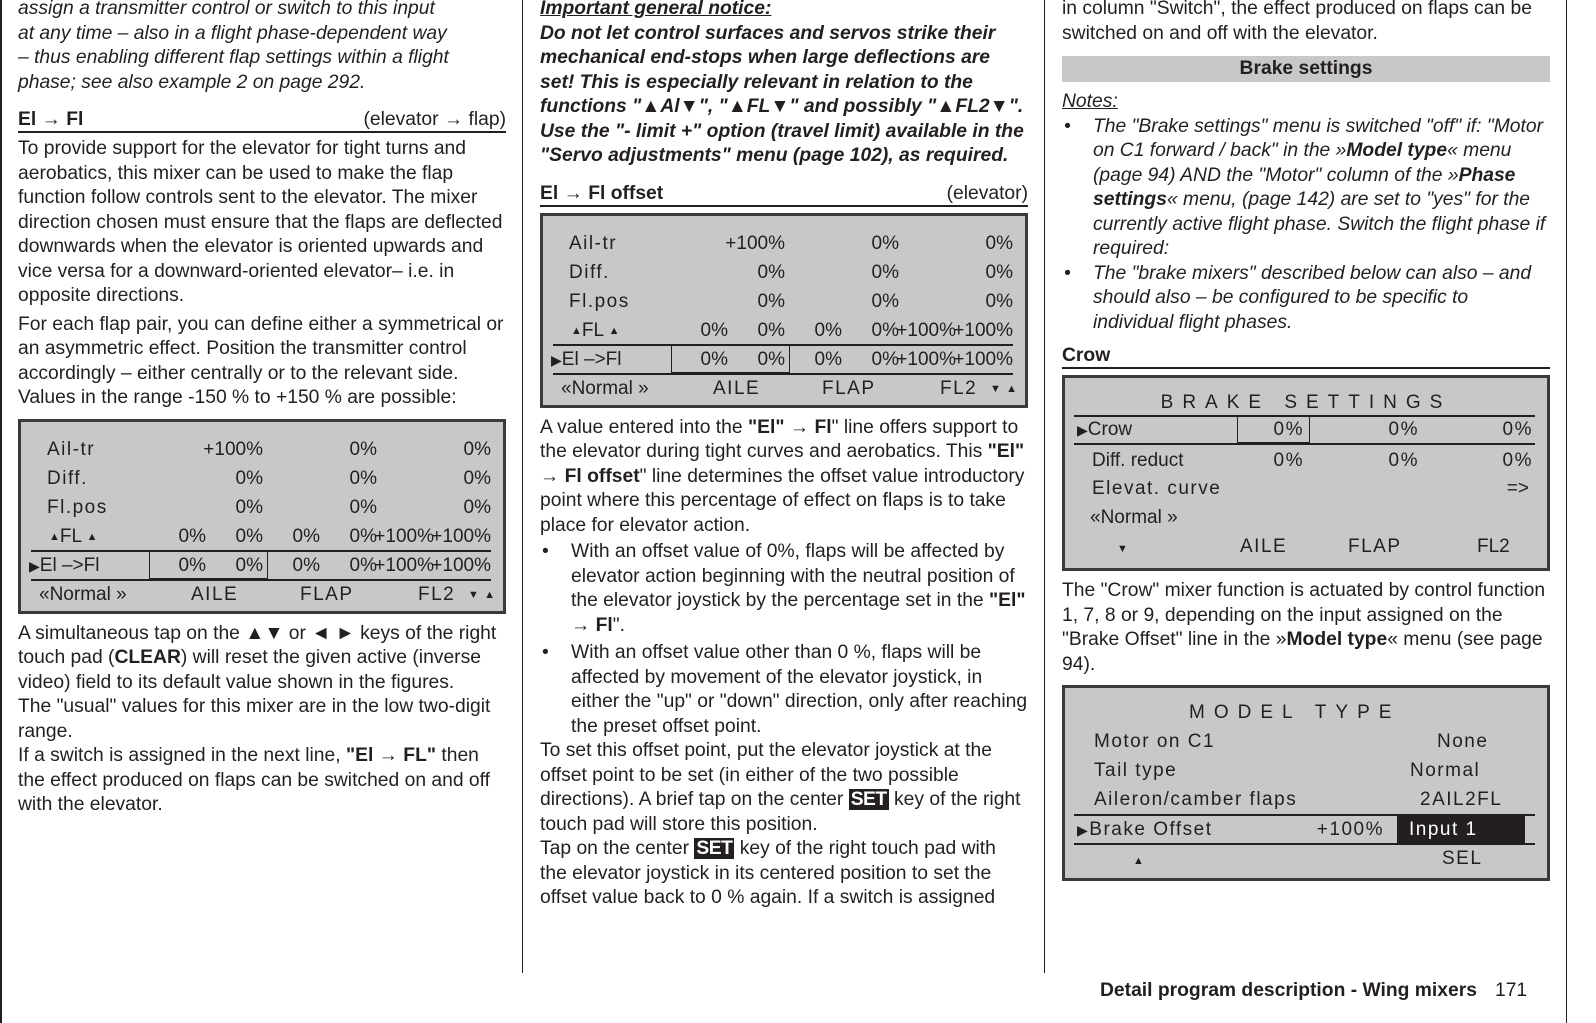 This screenshot has width=1596, height=1023. What do you see at coordinates (1122, 549) in the screenshot?
I see `down-triangle-icon: ▼` at bounding box center [1122, 549].